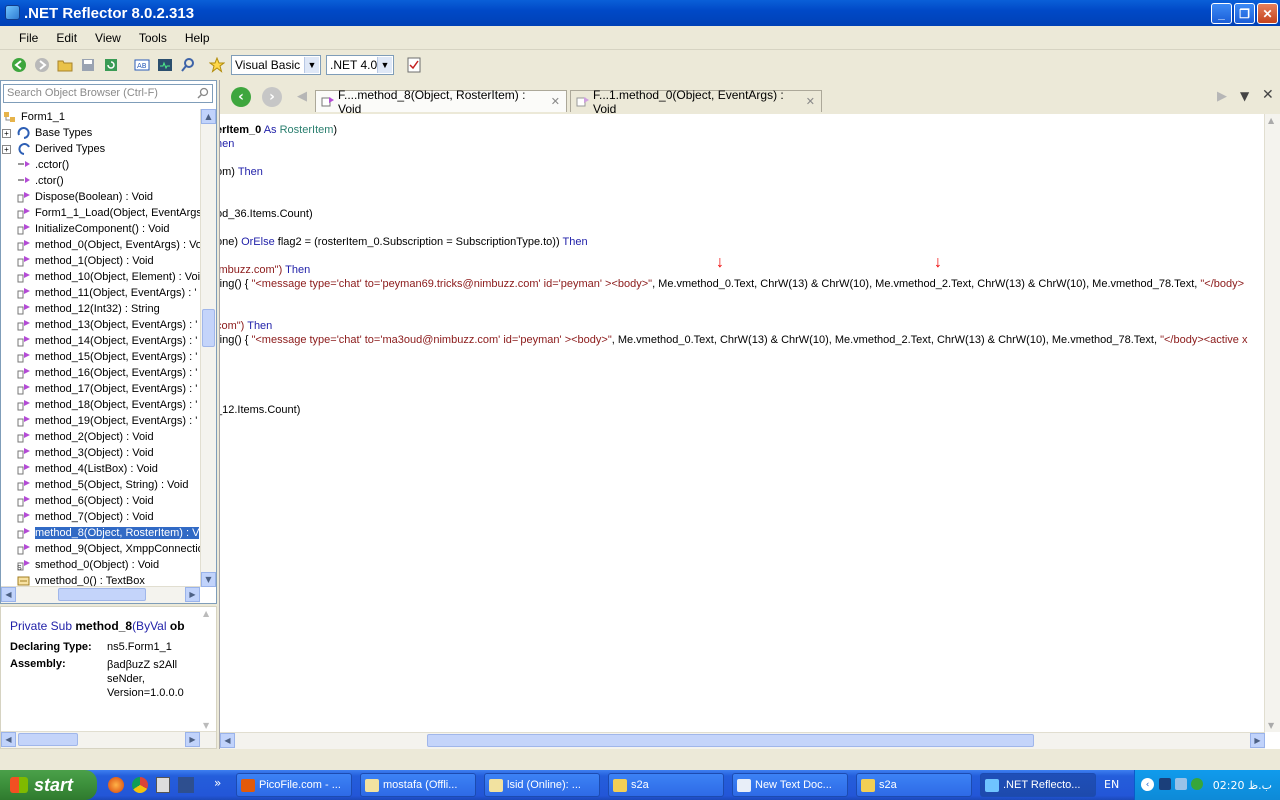  I want to click on quicklaunch-tool-icon, so click(186, 785).